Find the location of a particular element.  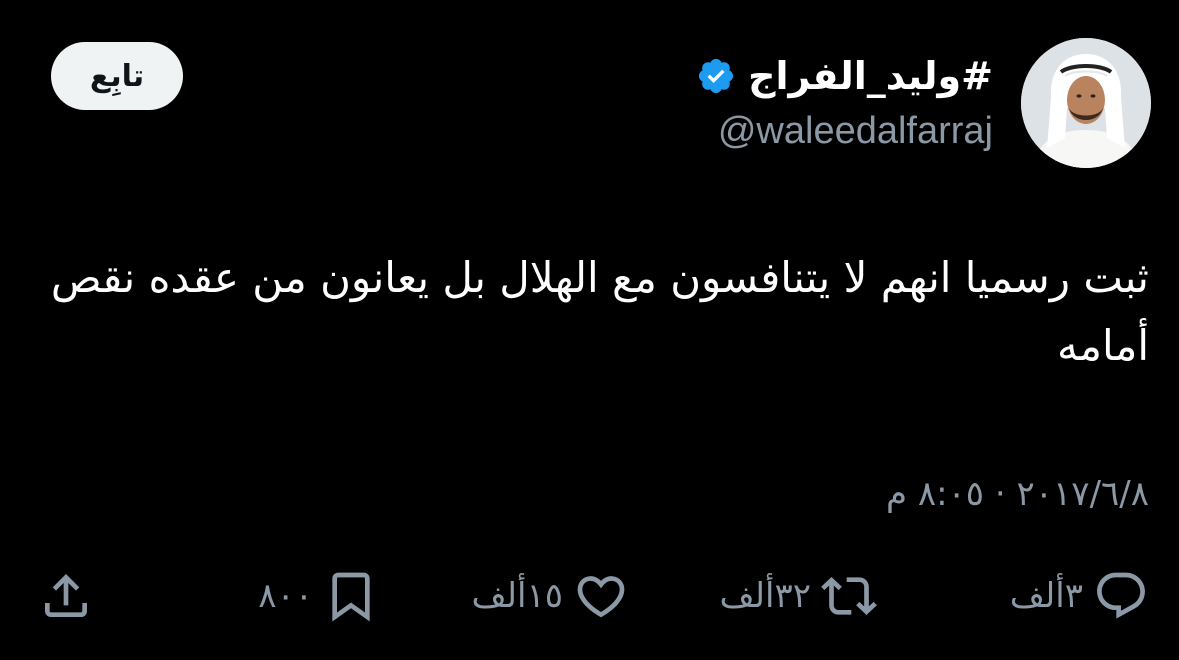

share-icon is located at coordinates (66, 595).